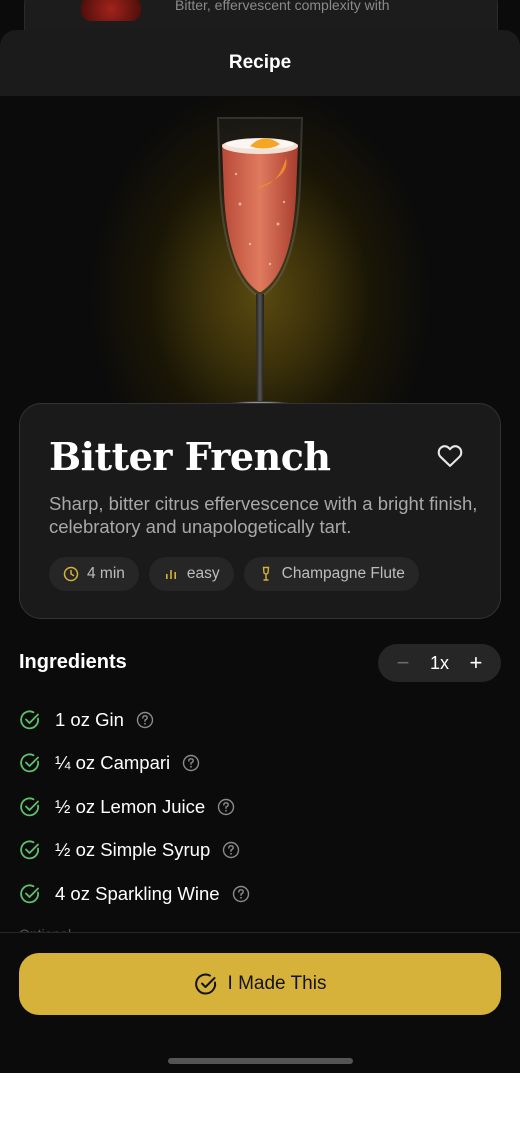 Image resolution: width=520 pixels, height=1130 pixels. I want to click on servings-stepper: − 1x +, so click(439, 663).